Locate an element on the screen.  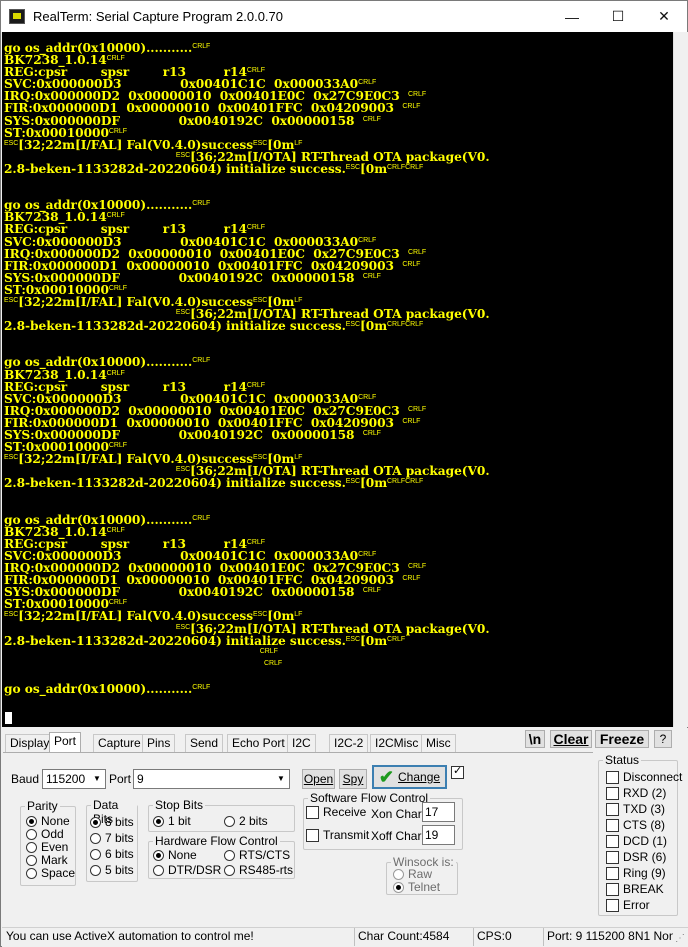
change-checkbox: ✓ is located at coordinates (459, 772).